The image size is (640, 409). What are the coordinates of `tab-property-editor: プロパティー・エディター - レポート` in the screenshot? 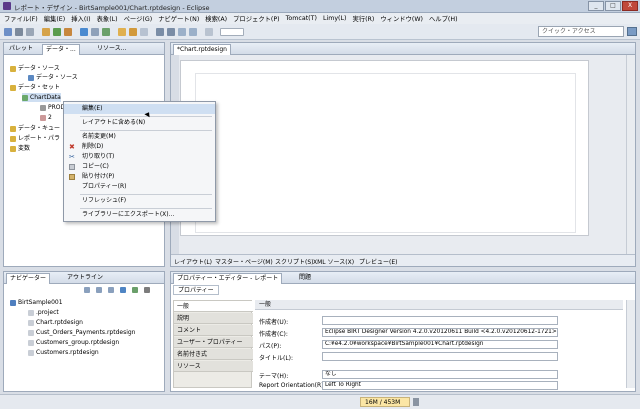 It's located at (228, 278).